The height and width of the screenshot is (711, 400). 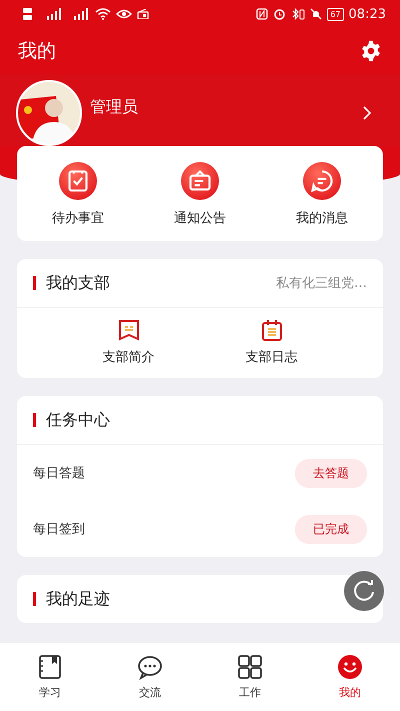 I want to click on task-name: 每日答题, so click(x=59, y=473).